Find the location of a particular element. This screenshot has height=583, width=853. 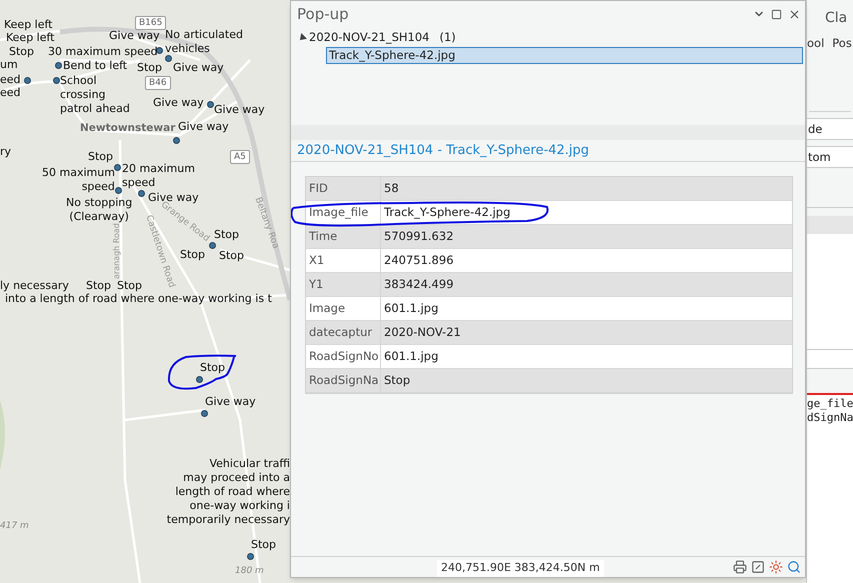

code-line: dSignNa is located at coordinates (830, 418).